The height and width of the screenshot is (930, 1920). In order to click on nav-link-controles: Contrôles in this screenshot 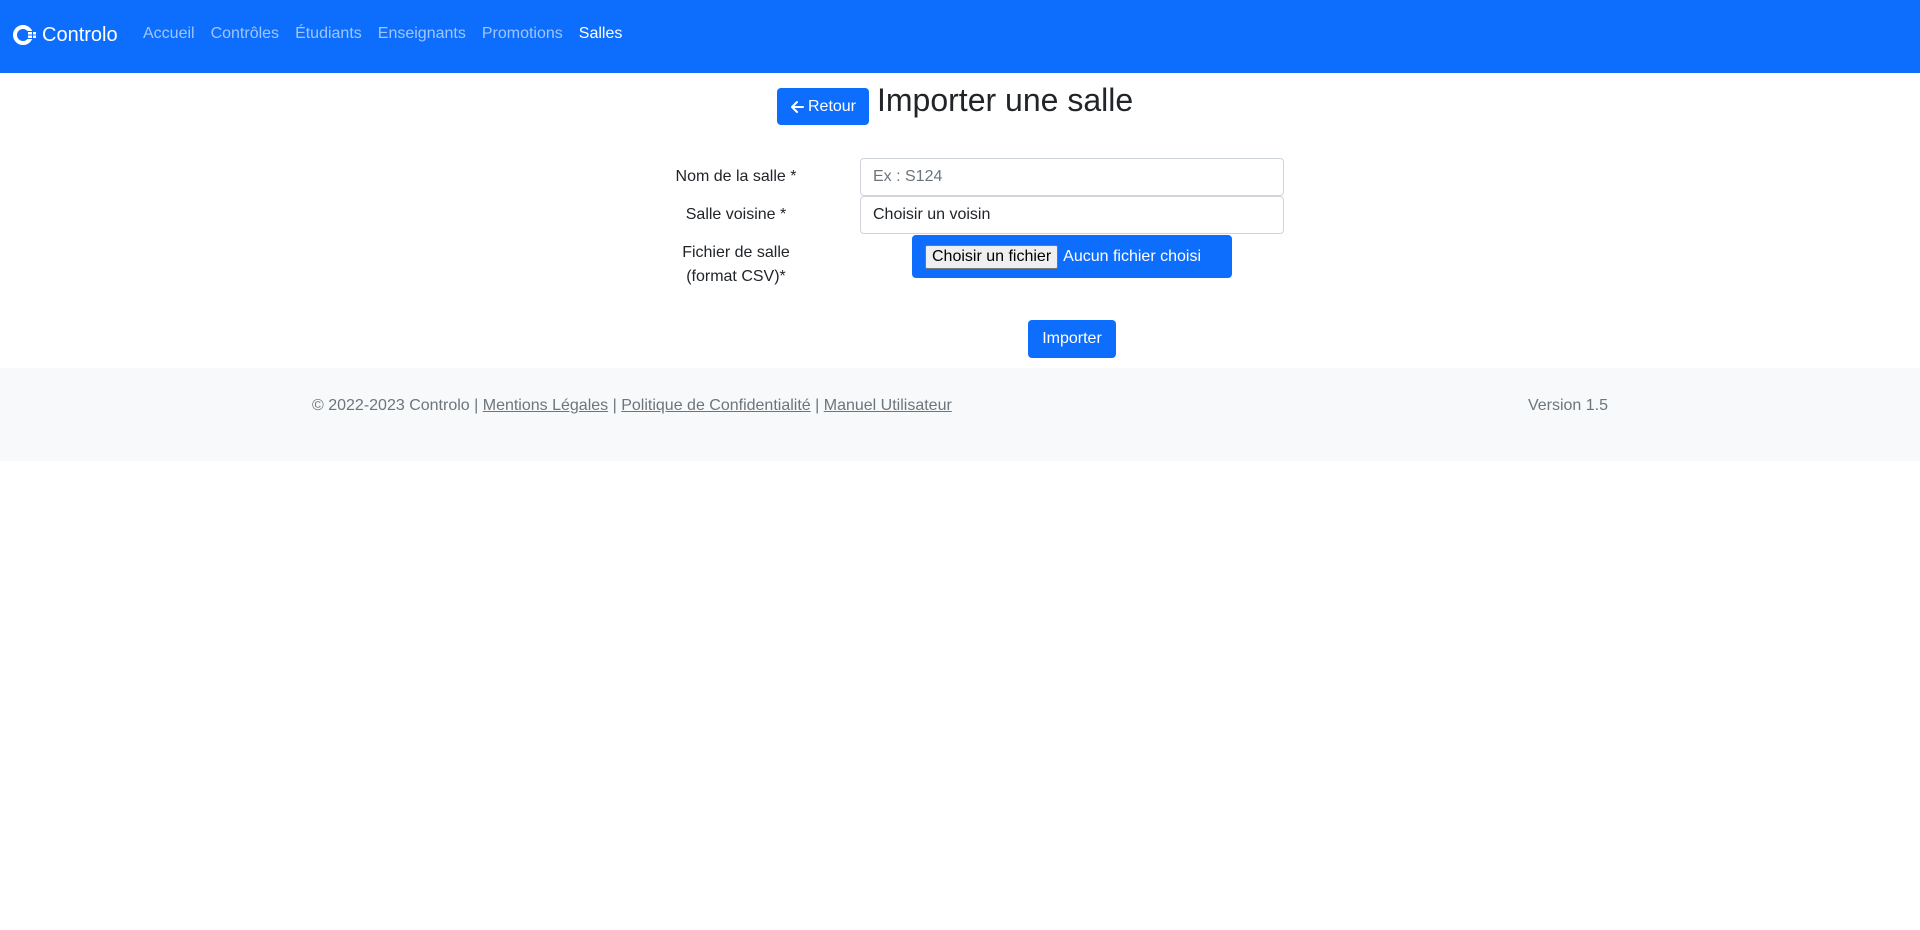, I will do `click(245, 34)`.